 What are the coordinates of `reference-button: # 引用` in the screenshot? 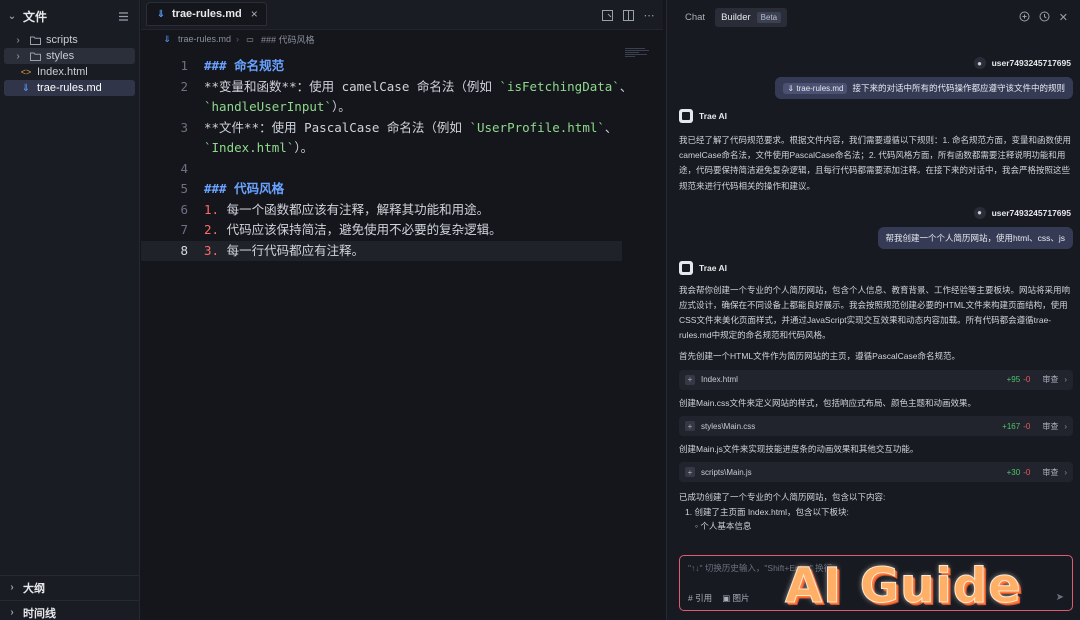 It's located at (700, 598).